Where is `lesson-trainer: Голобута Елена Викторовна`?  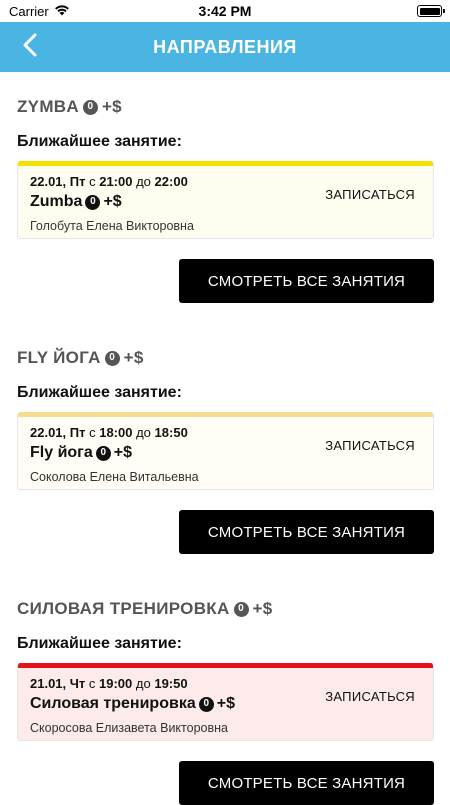
lesson-trainer: Голобута Елена Викторовна is located at coordinates (112, 226).